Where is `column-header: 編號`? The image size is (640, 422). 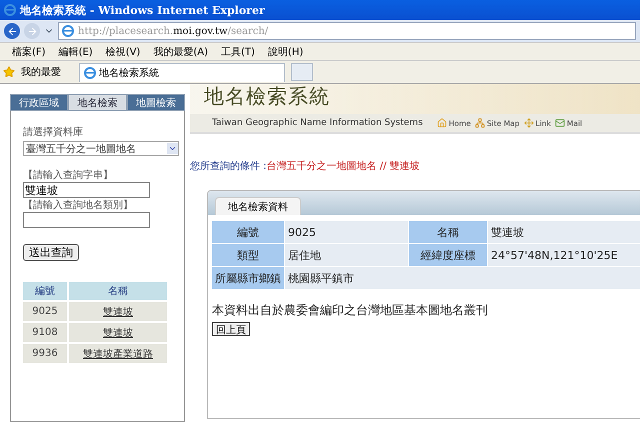
column-header: 編號 is located at coordinates (45, 291).